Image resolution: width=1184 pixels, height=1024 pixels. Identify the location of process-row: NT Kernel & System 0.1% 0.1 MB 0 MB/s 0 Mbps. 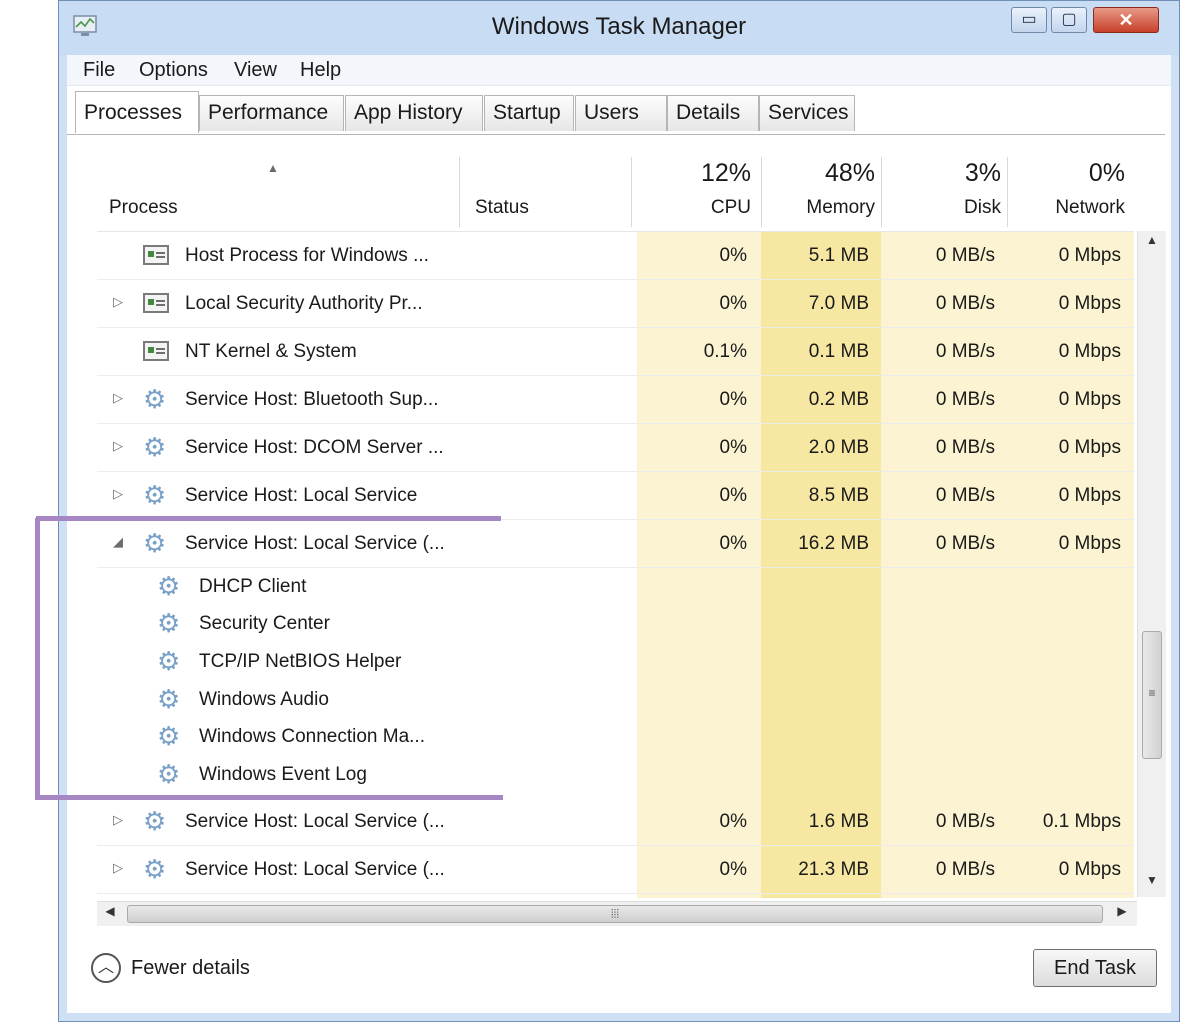
(615, 352).